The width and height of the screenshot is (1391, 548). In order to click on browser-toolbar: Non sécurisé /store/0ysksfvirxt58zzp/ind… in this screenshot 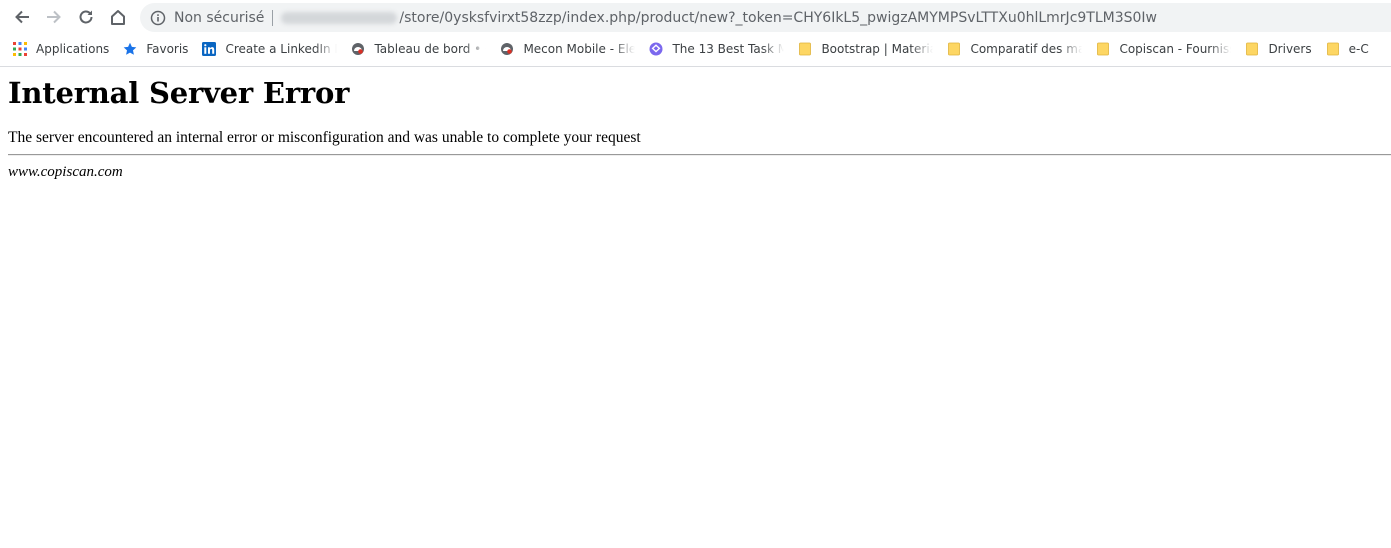, I will do `click(695, 17)`.